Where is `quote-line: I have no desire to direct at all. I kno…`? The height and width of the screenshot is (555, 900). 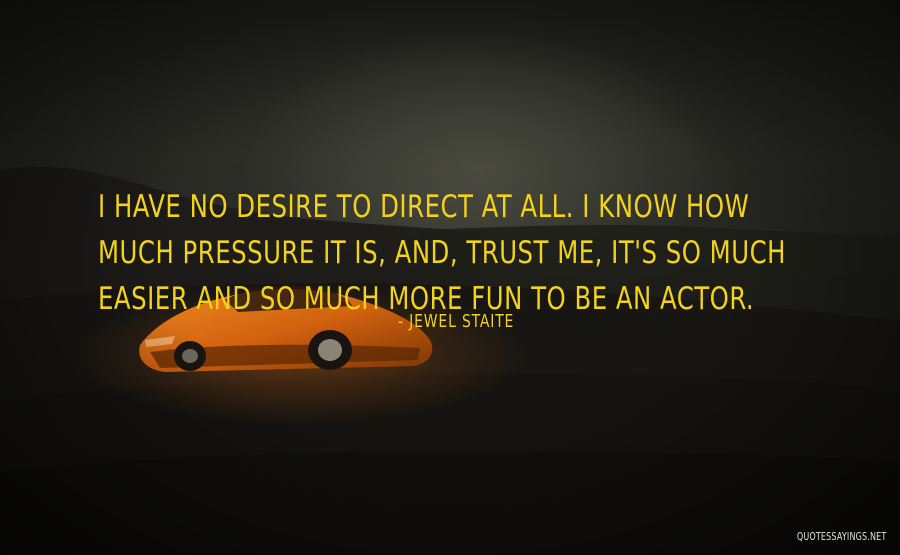 quote-line: I have no desire to direct at all. I kno… is located at coordinates (424, 207).